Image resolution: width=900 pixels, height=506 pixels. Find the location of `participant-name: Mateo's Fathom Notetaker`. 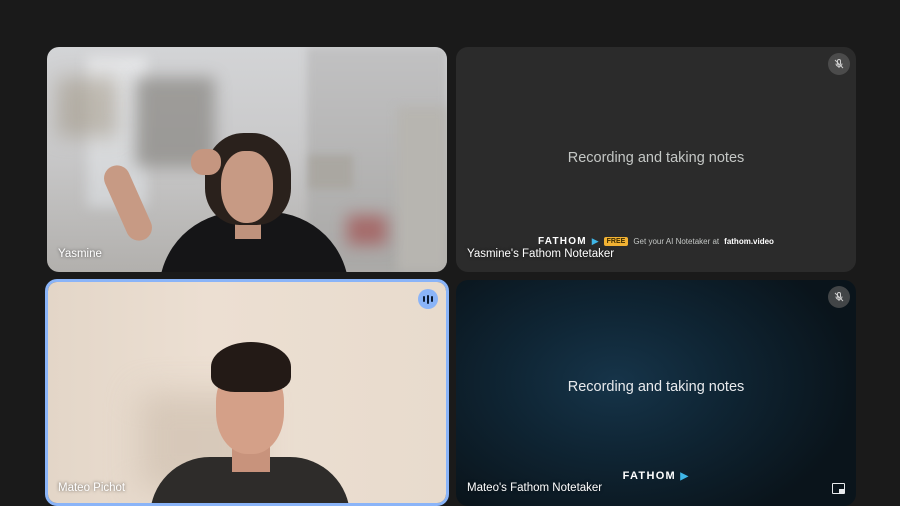

participant-name: Mateo's Fathom Notetaker is located at coordinates (535, 488).